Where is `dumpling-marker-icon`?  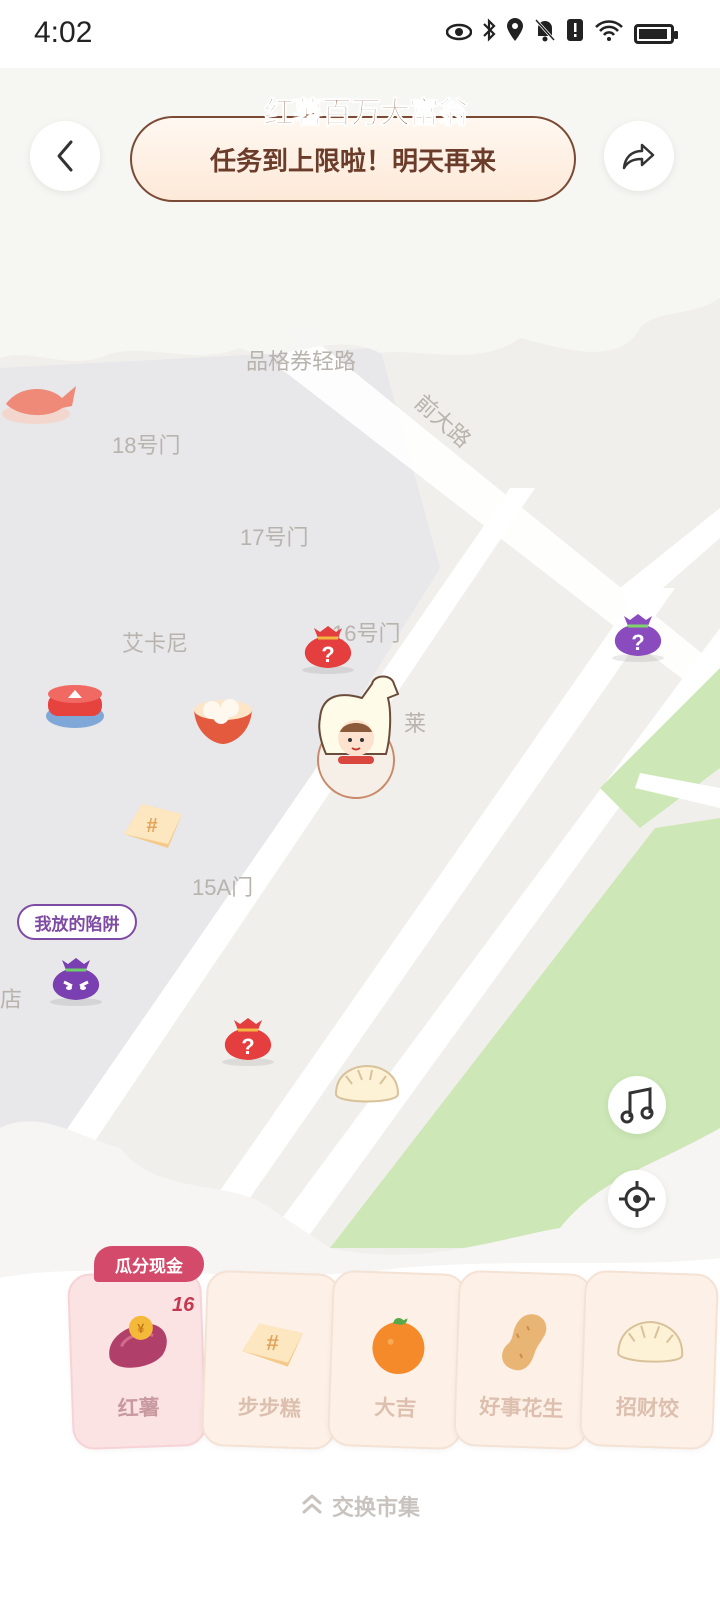 dumpling-marker-icon is located at coordinates (367, 1085).